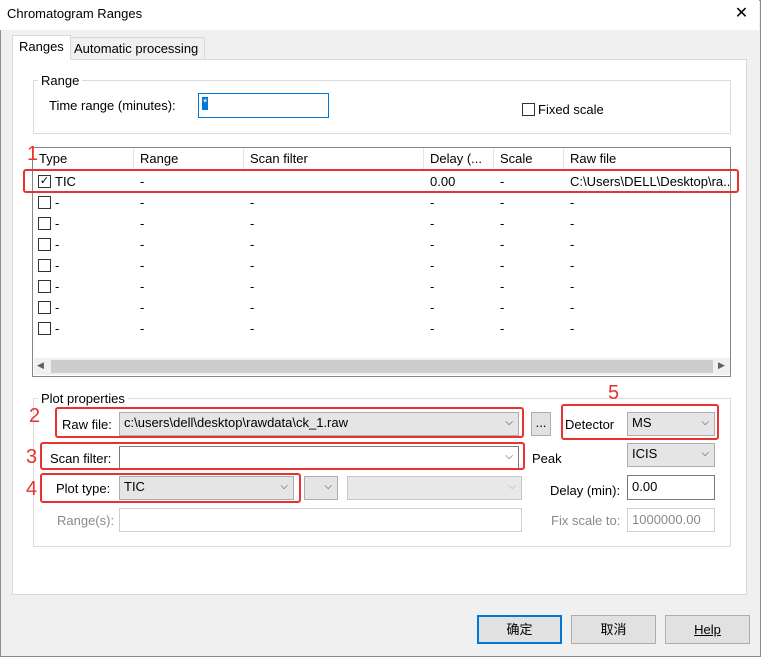 This screenshot has width=761, height=657. Describe the element at coordinates (671, 487) in the screenshot. I see `delay-input: 0.00` at that location.